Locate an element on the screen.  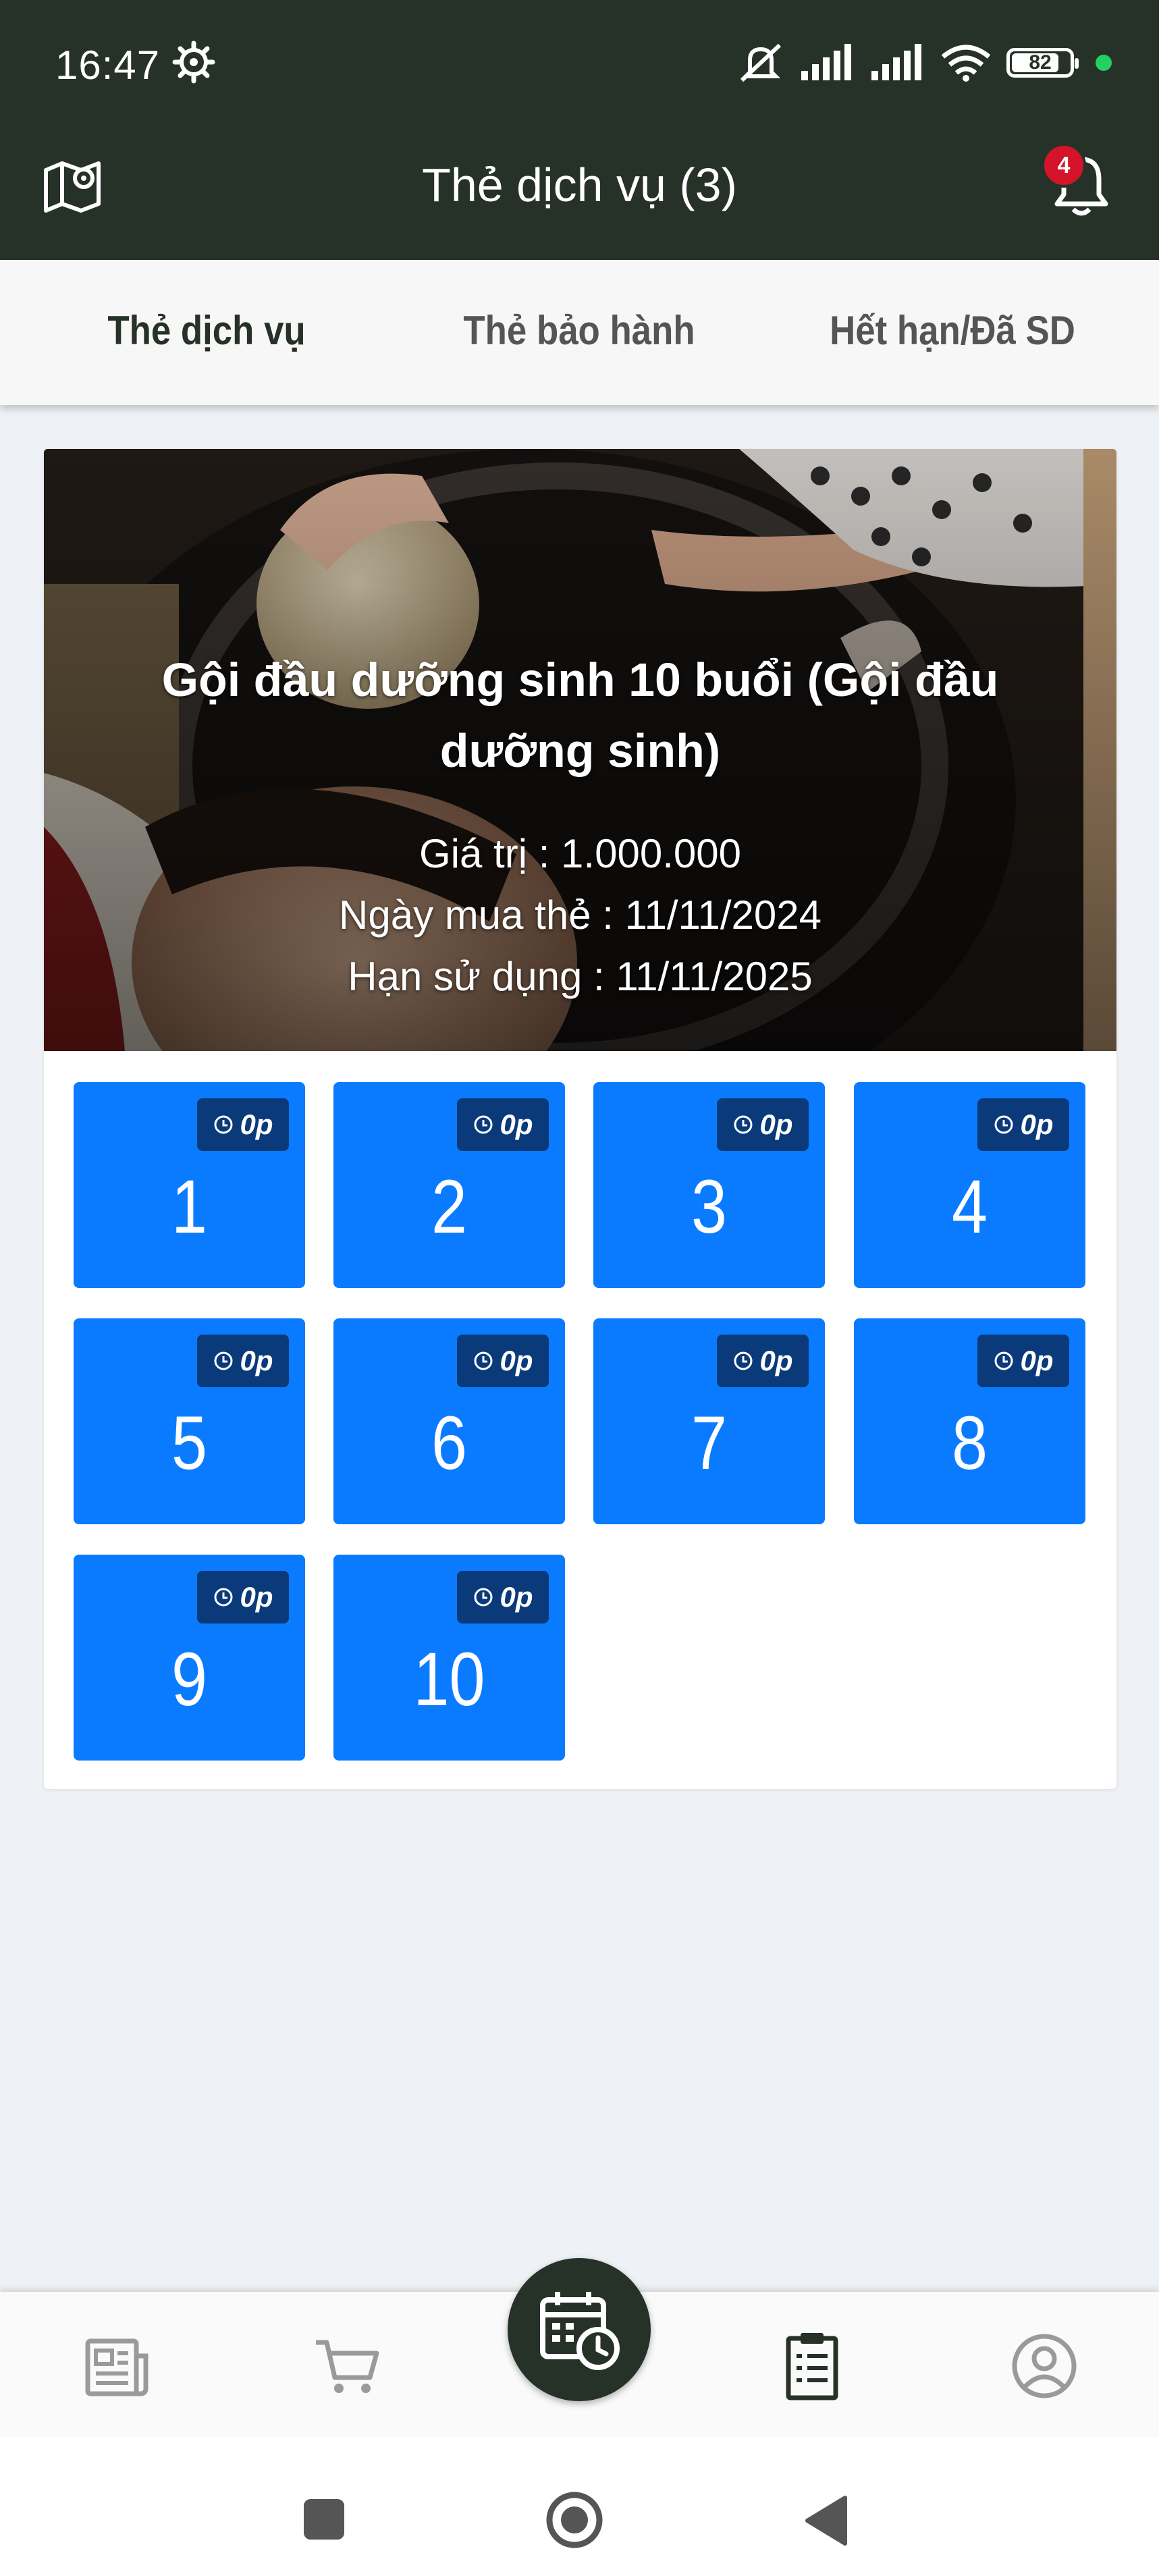
session-number: 2 is located at coordinates (449, 1206).